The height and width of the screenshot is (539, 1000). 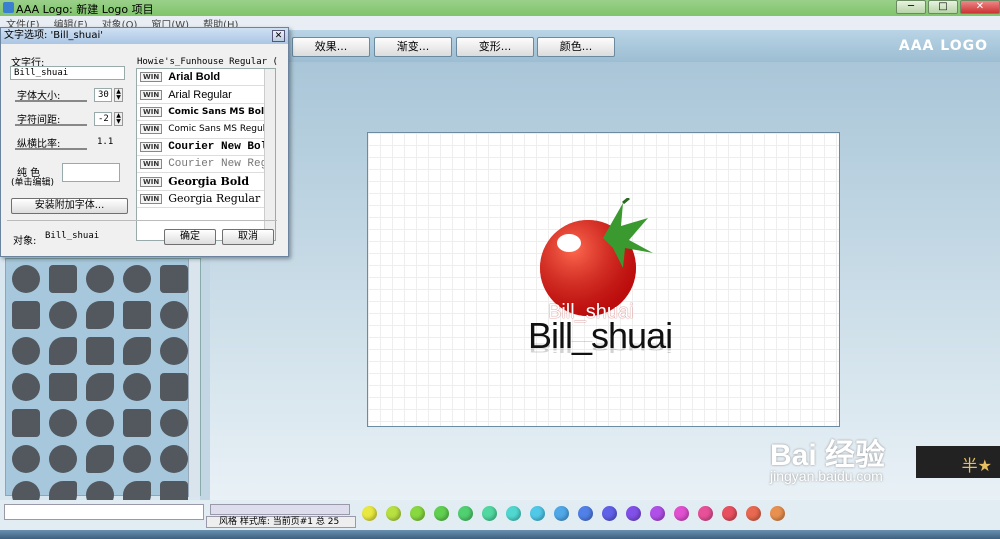 I want to click on font-item: WIN Arial Regular, so click(x=206, y=95).